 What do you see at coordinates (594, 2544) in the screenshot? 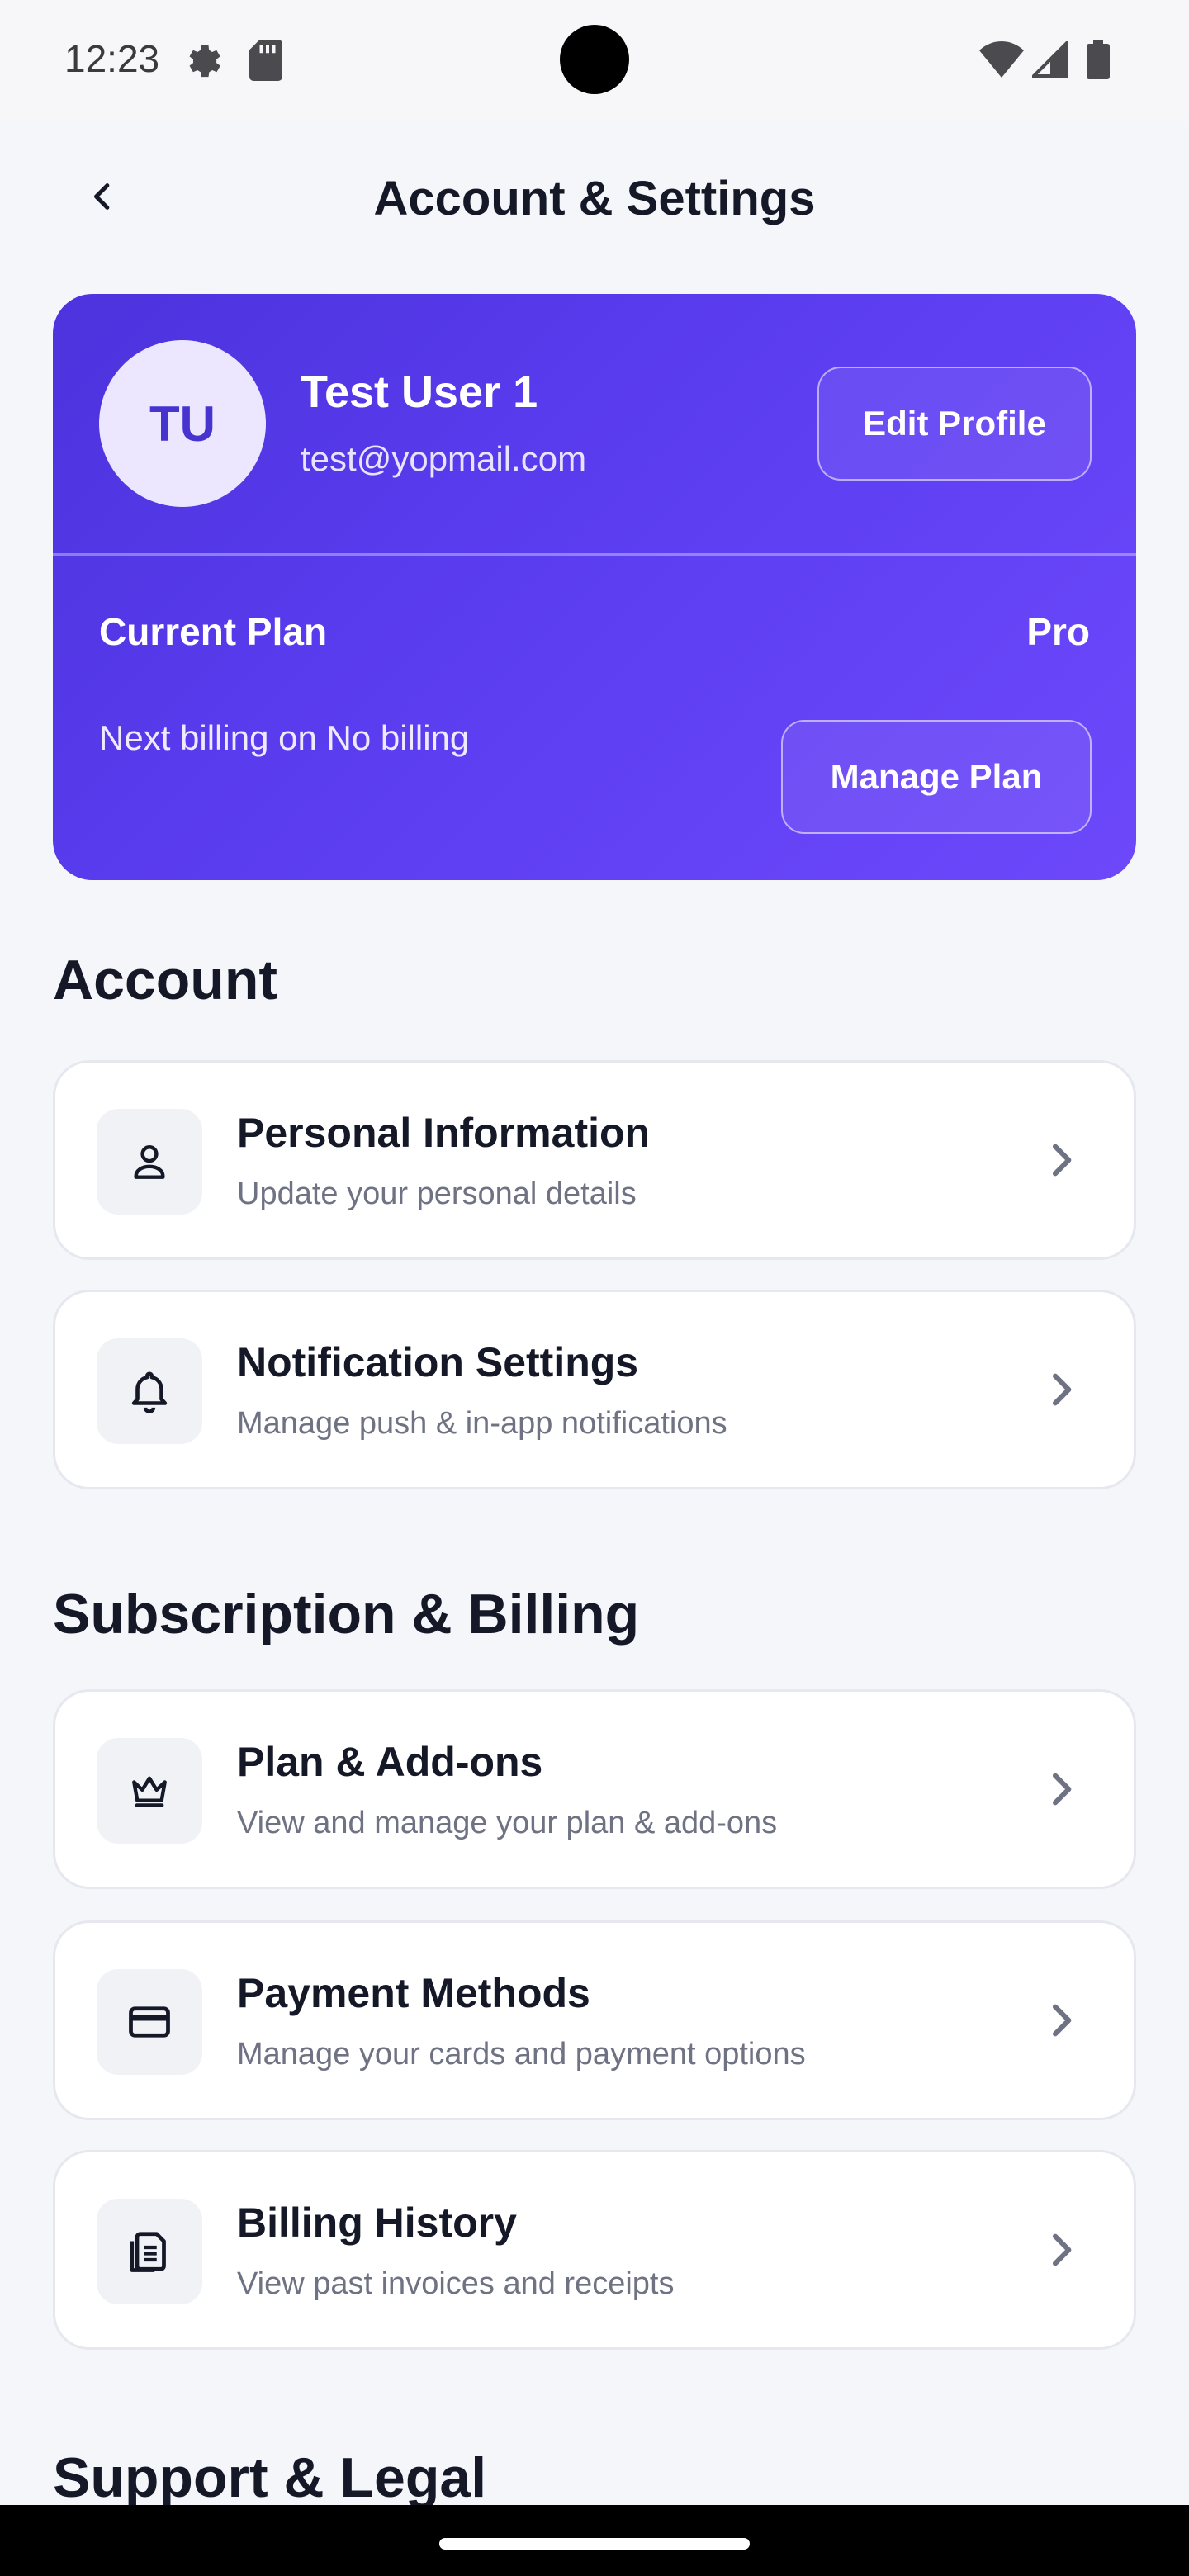
I see `home-indicator` at bounding box center [594, 2544].